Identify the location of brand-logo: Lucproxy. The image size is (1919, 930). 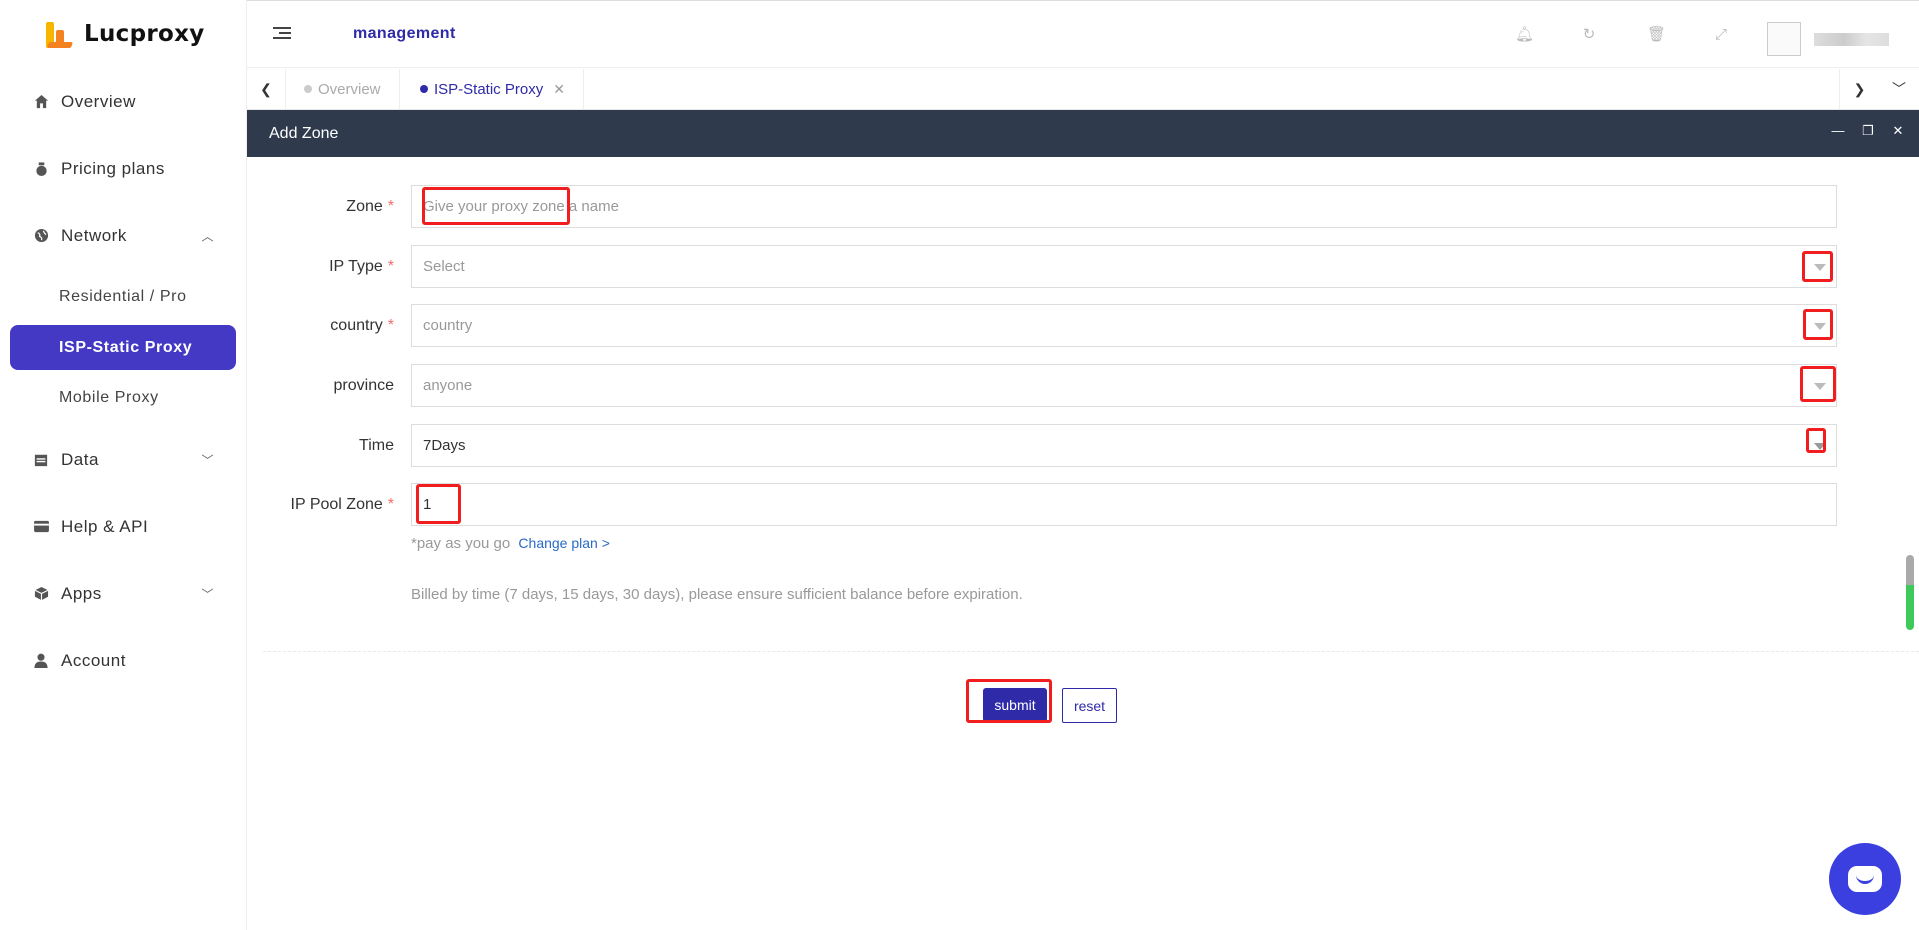
(123, 34).